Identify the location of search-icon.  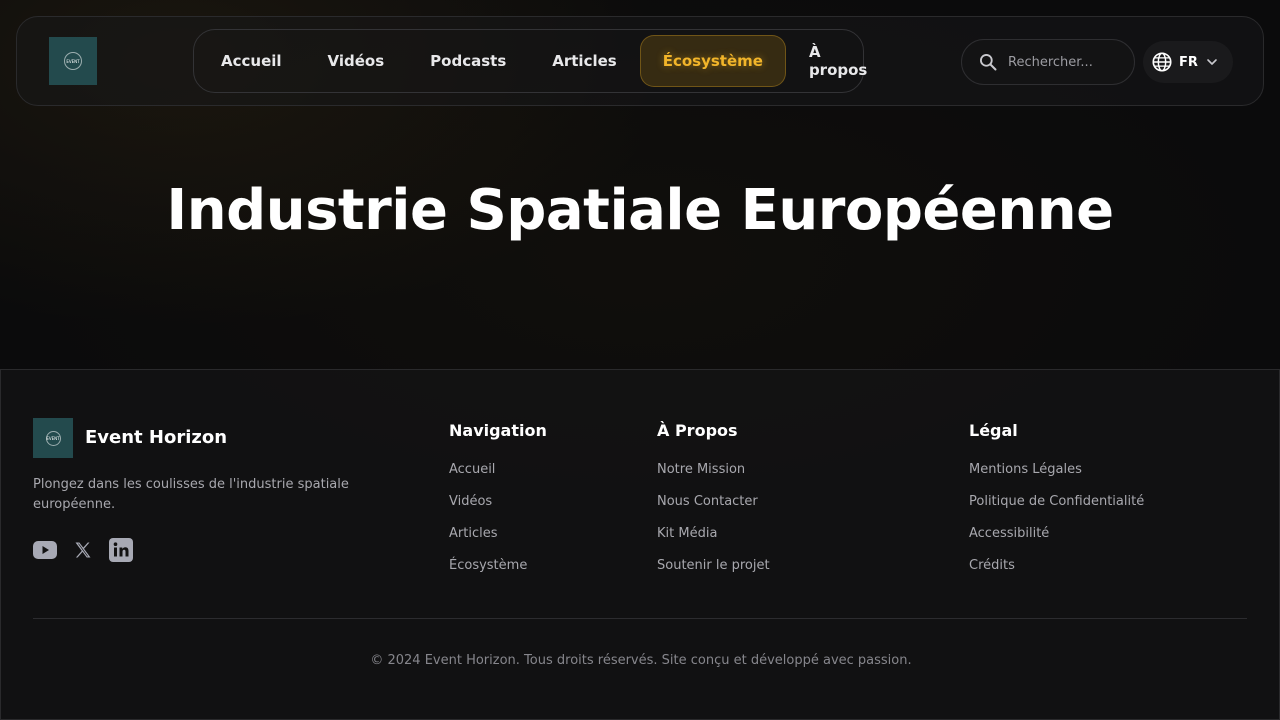
(988, 62).